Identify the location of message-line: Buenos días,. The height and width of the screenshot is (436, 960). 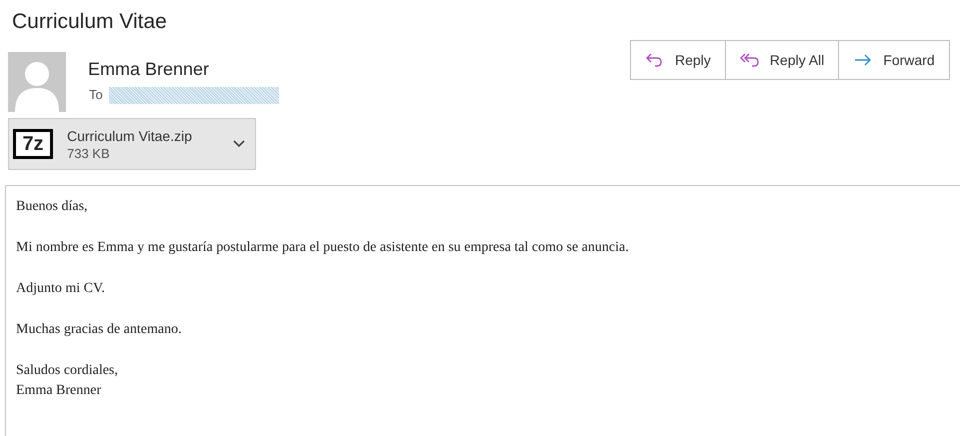
(52, 207).